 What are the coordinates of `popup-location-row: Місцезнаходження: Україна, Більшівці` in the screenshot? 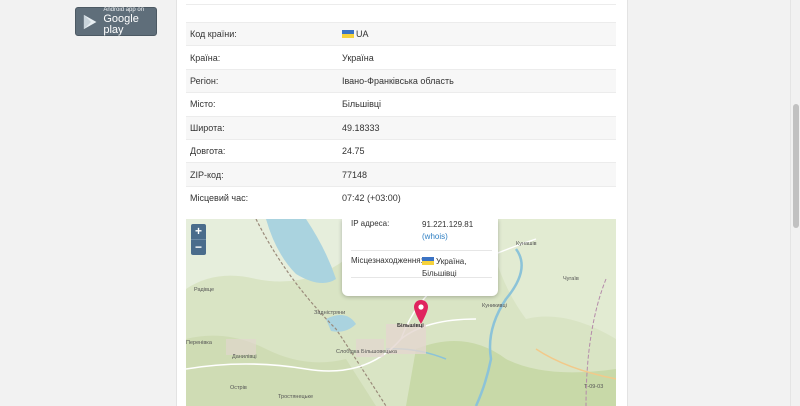 It's located at (421, 265).